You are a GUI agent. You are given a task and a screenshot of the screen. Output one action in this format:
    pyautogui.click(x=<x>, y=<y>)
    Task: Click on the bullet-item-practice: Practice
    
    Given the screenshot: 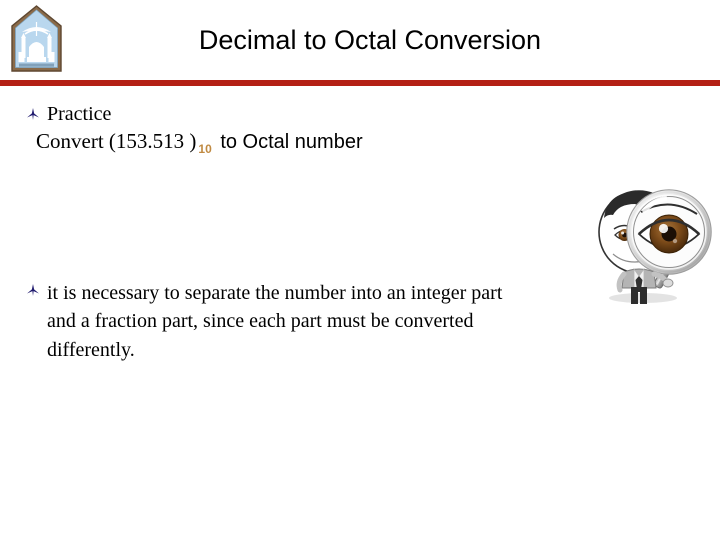 What is the action you would take?
    pyautogui.click(x=306, y=114)
    